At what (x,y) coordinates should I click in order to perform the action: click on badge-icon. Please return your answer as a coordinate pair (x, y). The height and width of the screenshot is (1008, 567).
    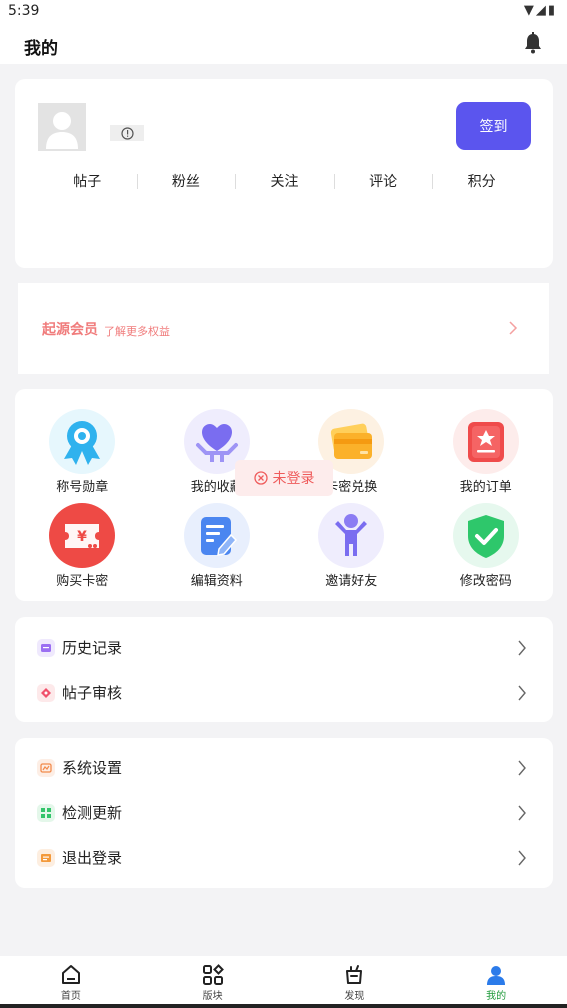
    Looking at the image, I should click on (82, 441).